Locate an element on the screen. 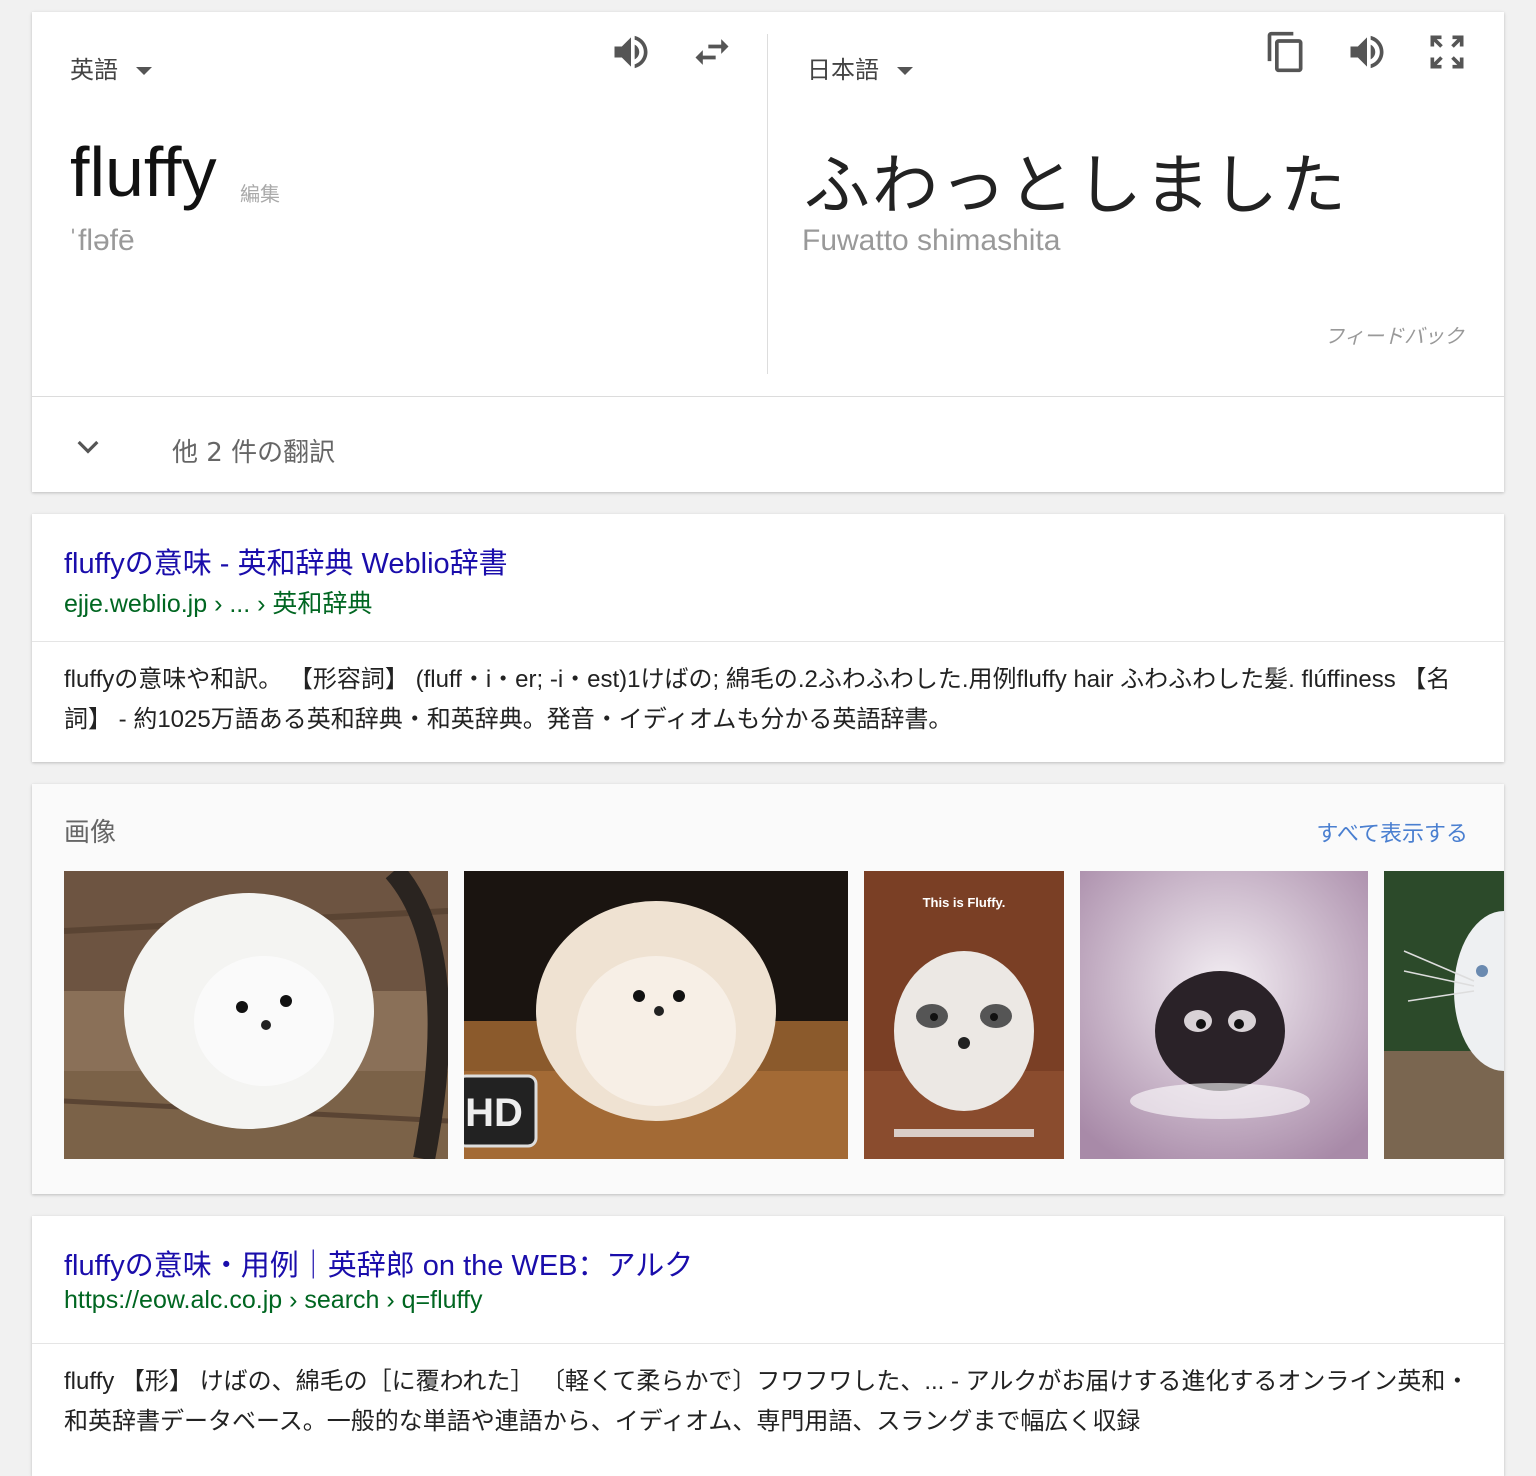 The width and height of the screenshot is (1536, 1476). edit-link: 編集 is located at coordinates (260, 192).